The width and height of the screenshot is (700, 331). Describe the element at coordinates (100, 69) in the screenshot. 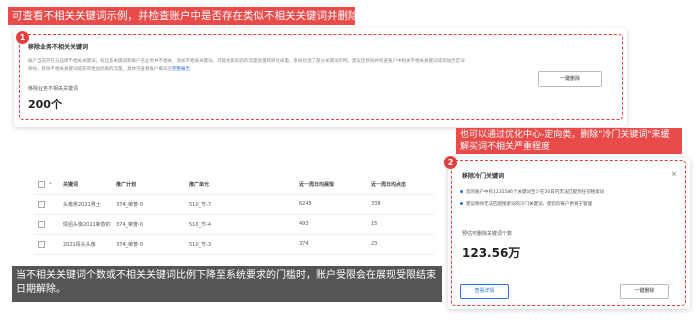

I see `description-text: 移除。移除不相关关键词能获得更加优质的流量。具体可查看账户概况页` at that location.